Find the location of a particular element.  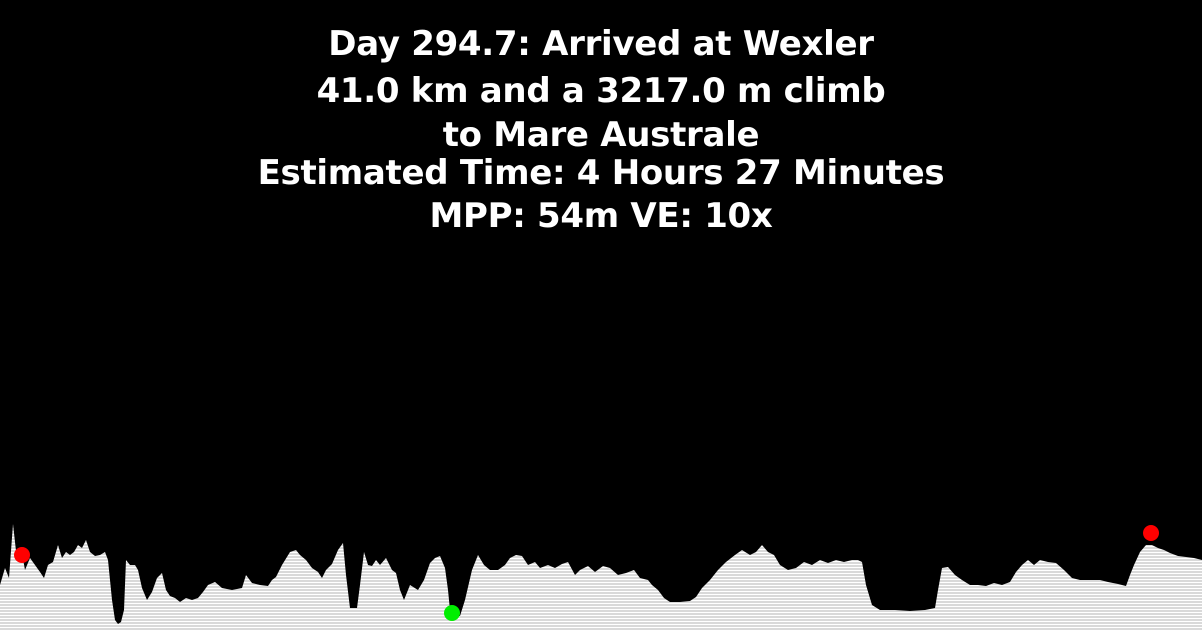

destination-marker is located at coordinates (1151, 533).